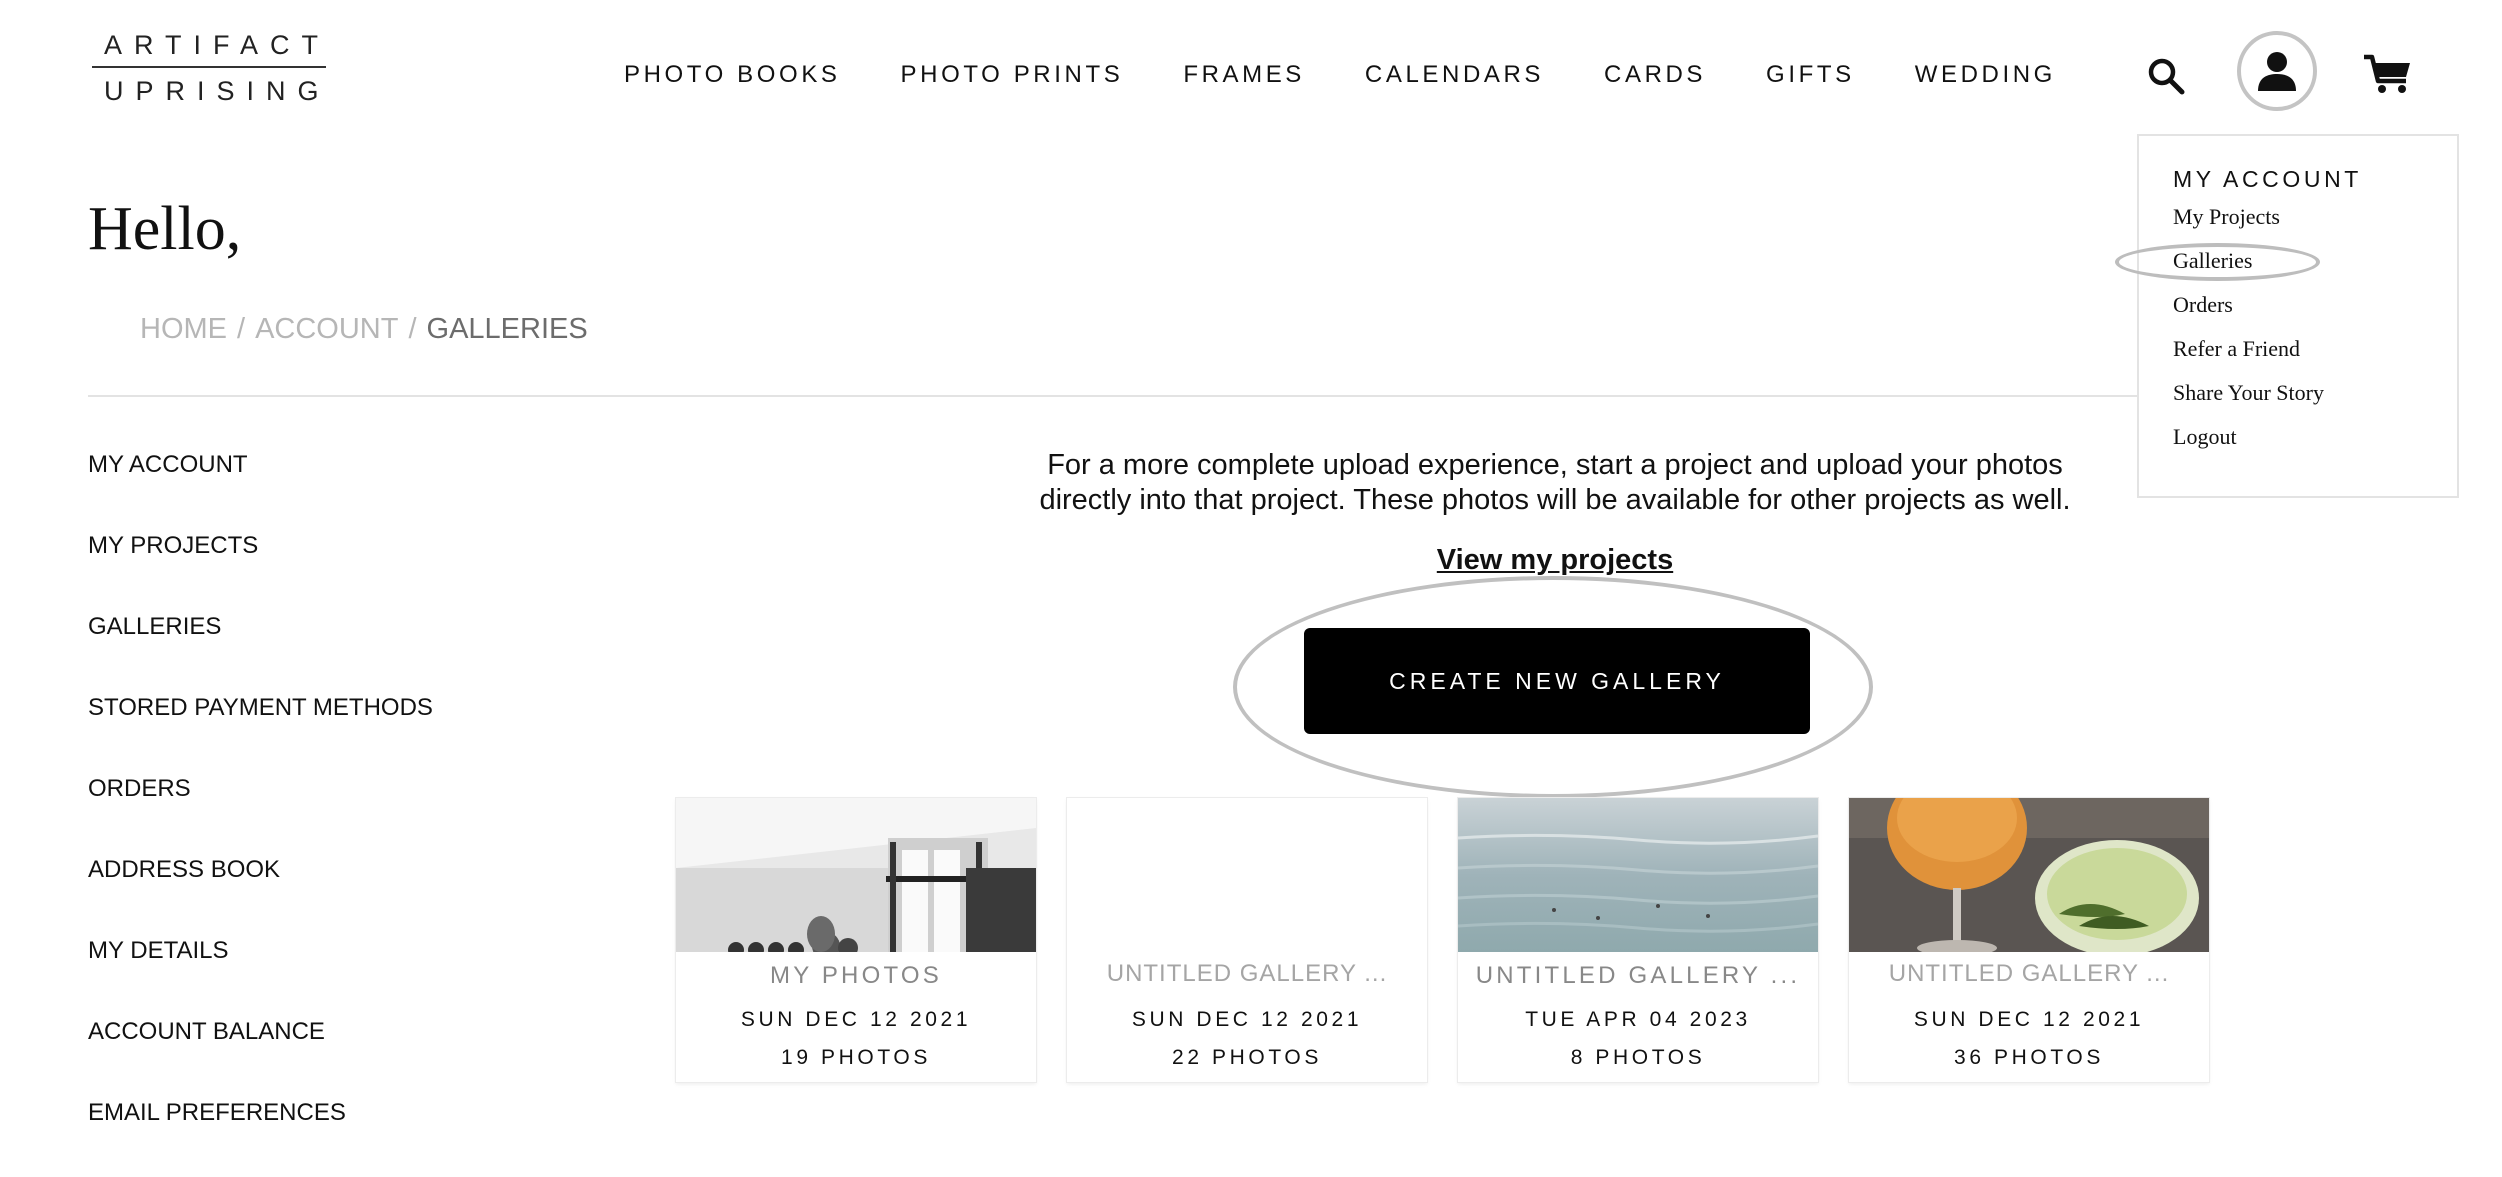 This screenshot has height=1177, width=2502. I want to click on create-new-gallery-button: CREATE NEW GALLERY, so click(1557, 681).